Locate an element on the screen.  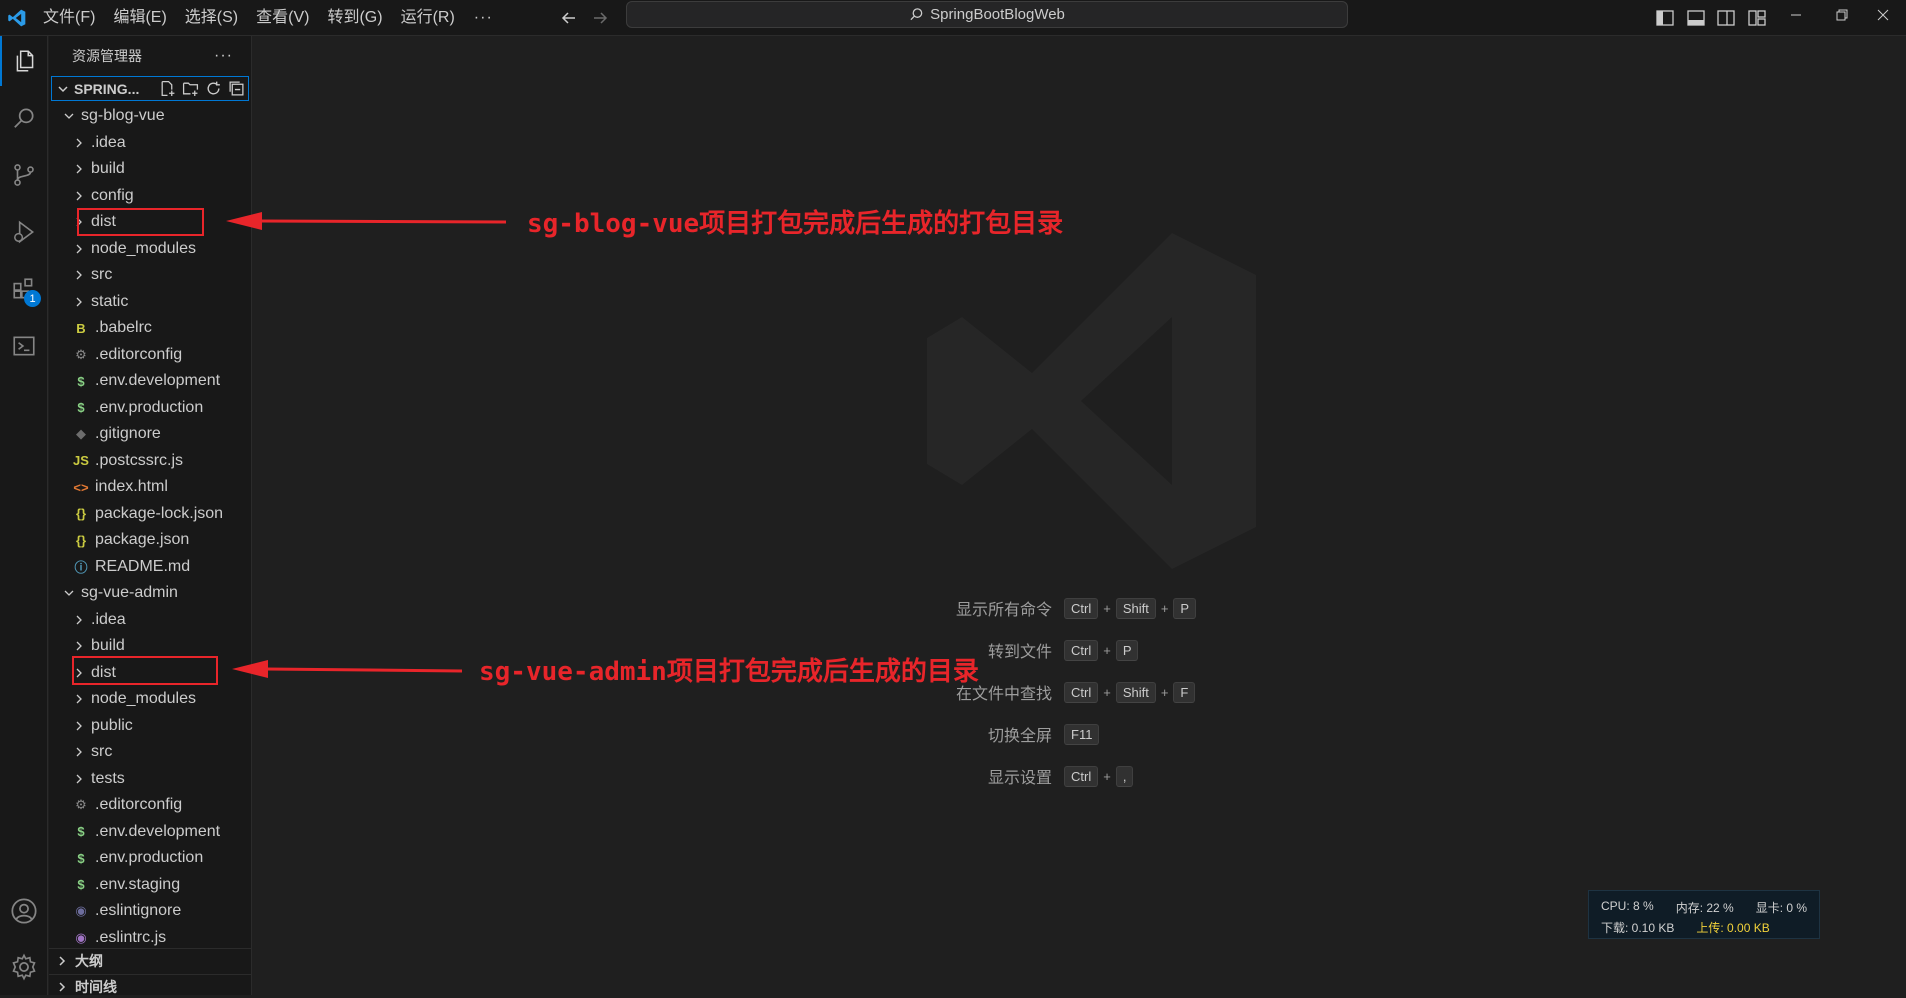
memory-usage: 内存: 22 % is located at coordinates (1704, 908).